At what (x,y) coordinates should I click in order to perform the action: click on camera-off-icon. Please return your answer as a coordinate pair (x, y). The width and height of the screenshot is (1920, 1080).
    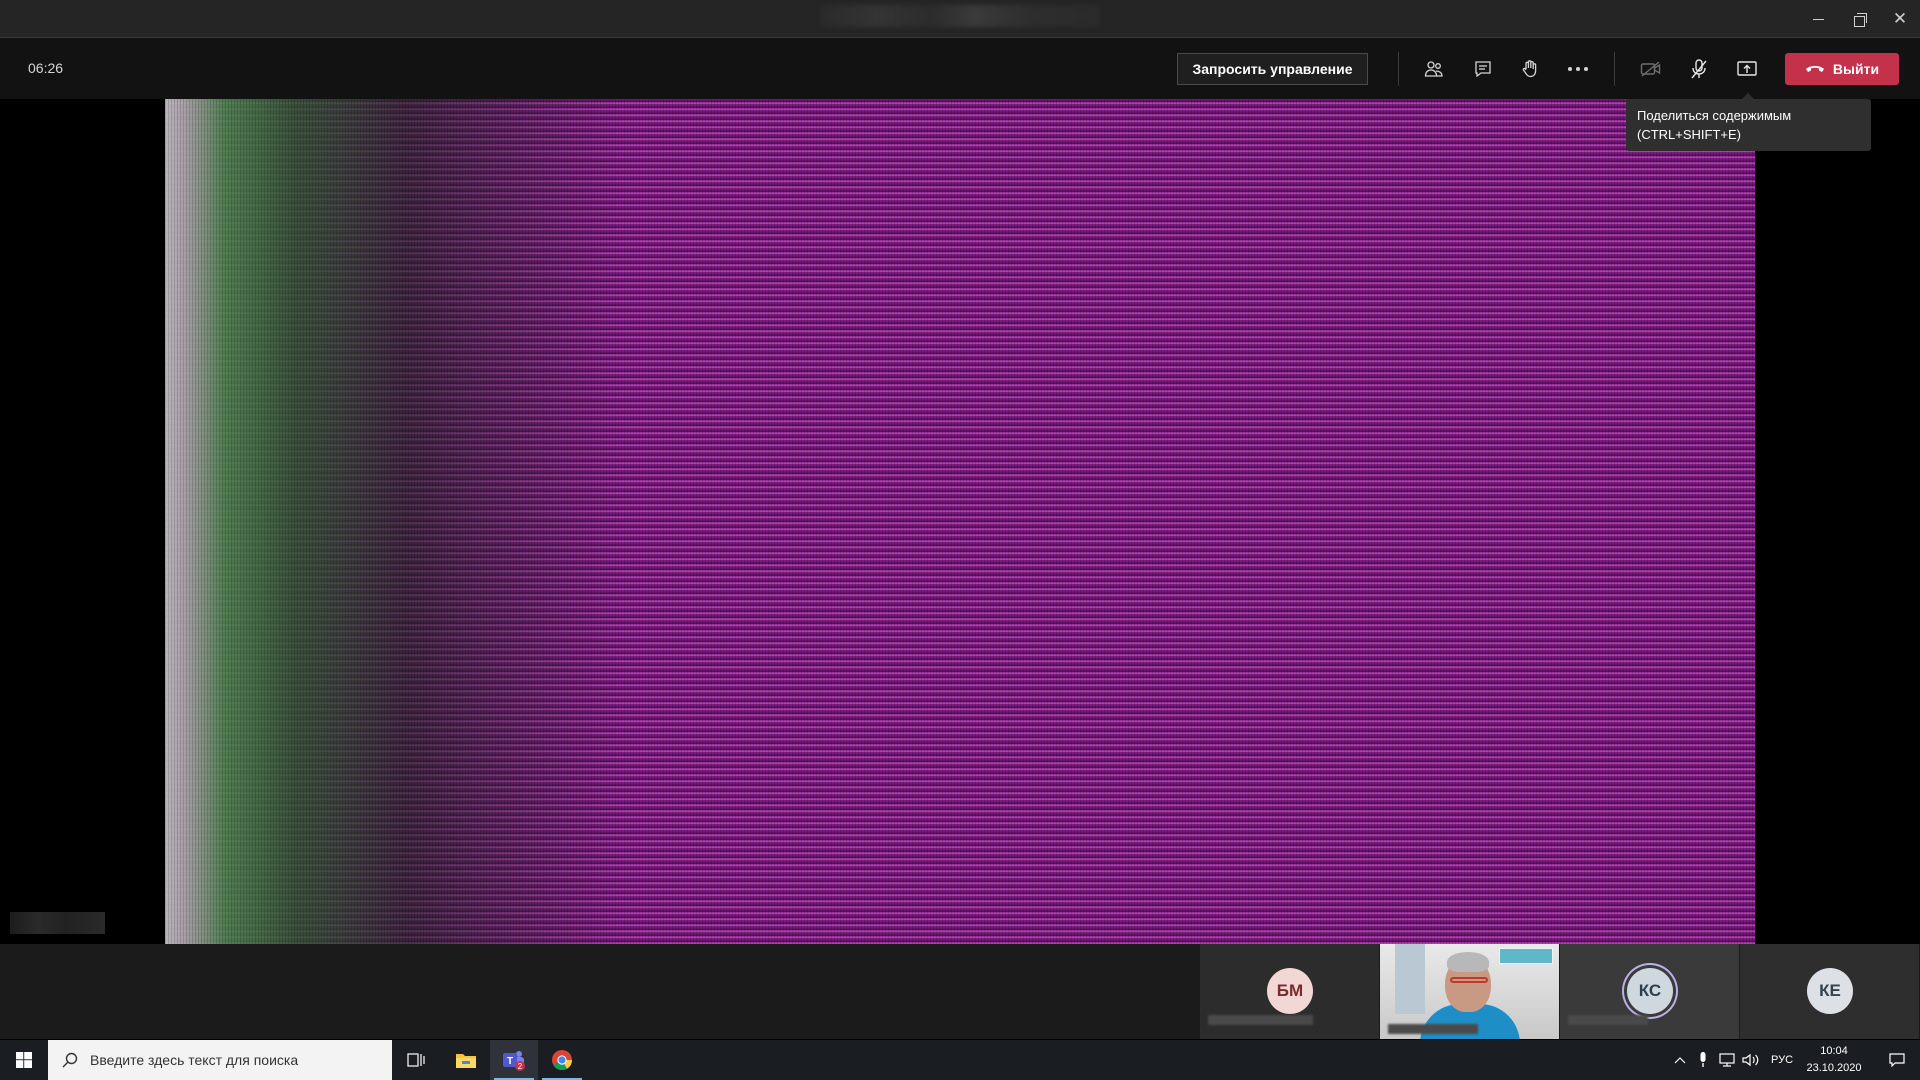
    Looking at the image, I should click on (1650, 69).